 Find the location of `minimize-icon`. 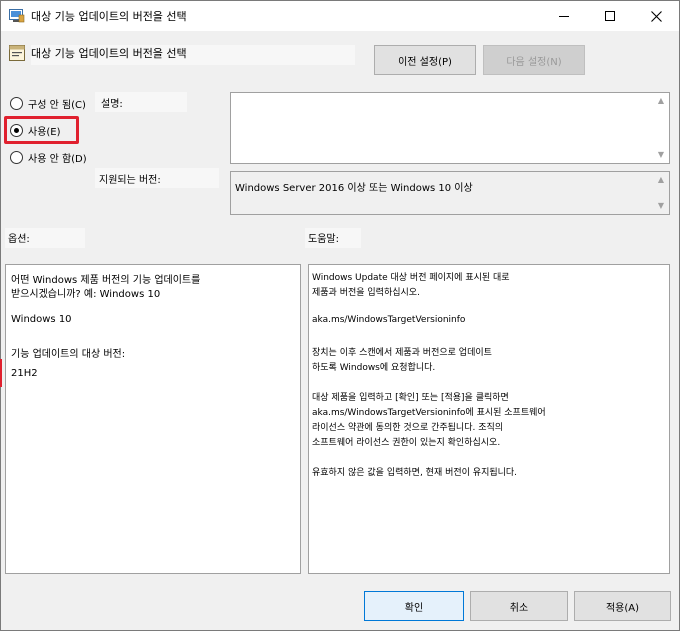

minimize-icon is located at coordinates (564, 16).